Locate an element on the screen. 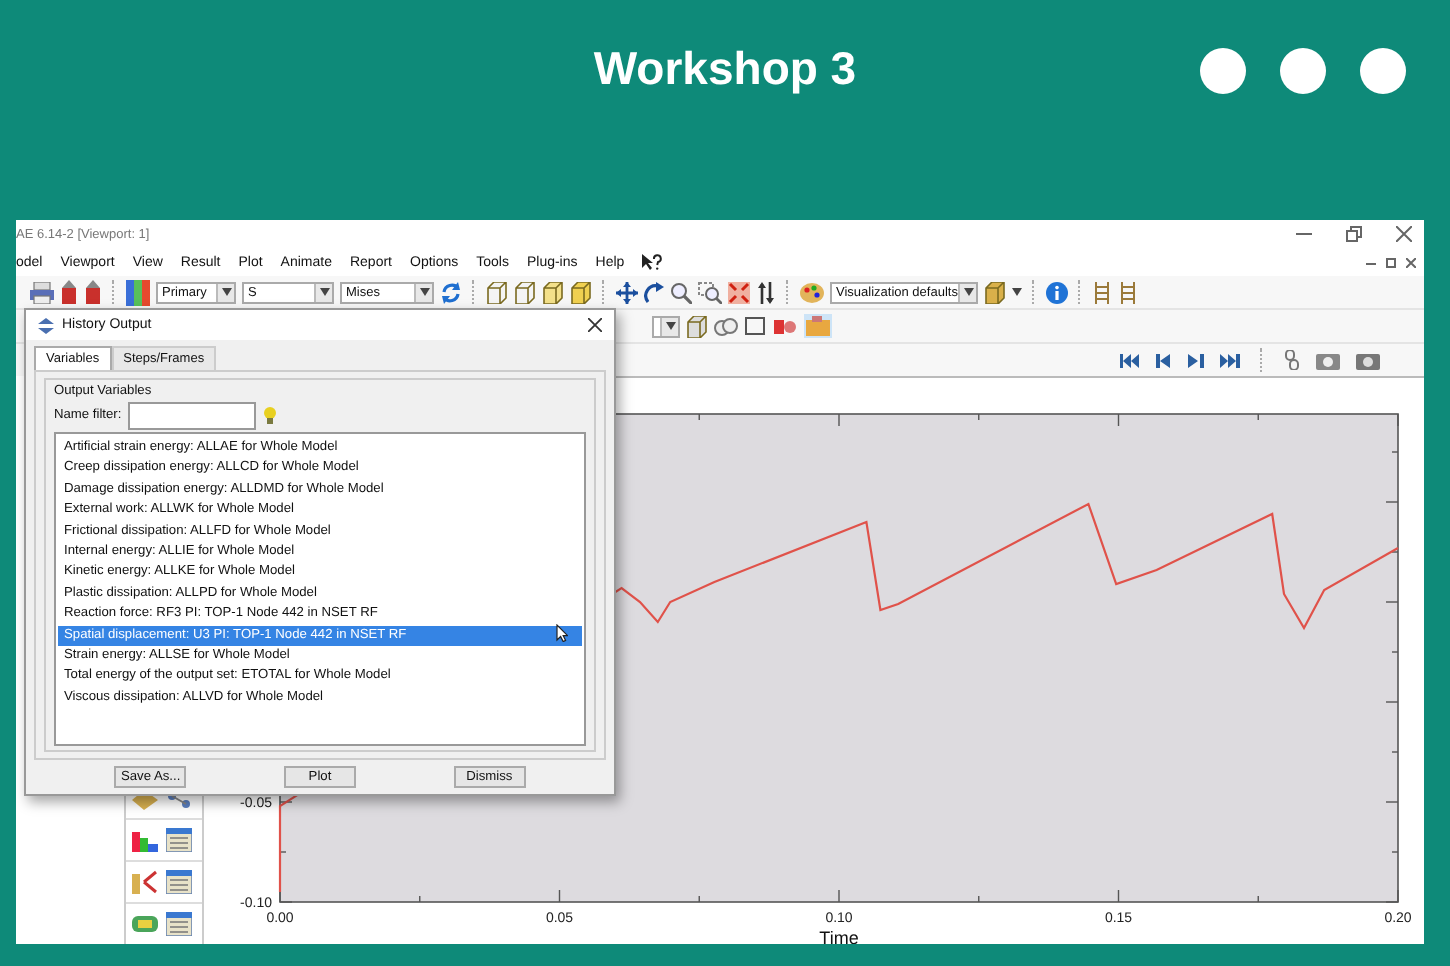 This screenshot has width=1450, height=966. link-icon is located at coordinates (1292, 360).